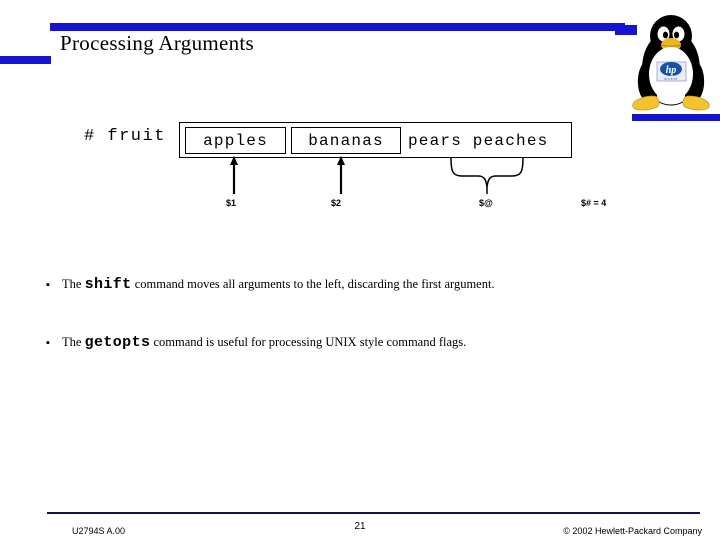 The width and height of the screenshot is (720, 540). Describe the element at coordinates (671, 62) in the screenshot. I see `tux-hp-logo: hp invent` at that location.